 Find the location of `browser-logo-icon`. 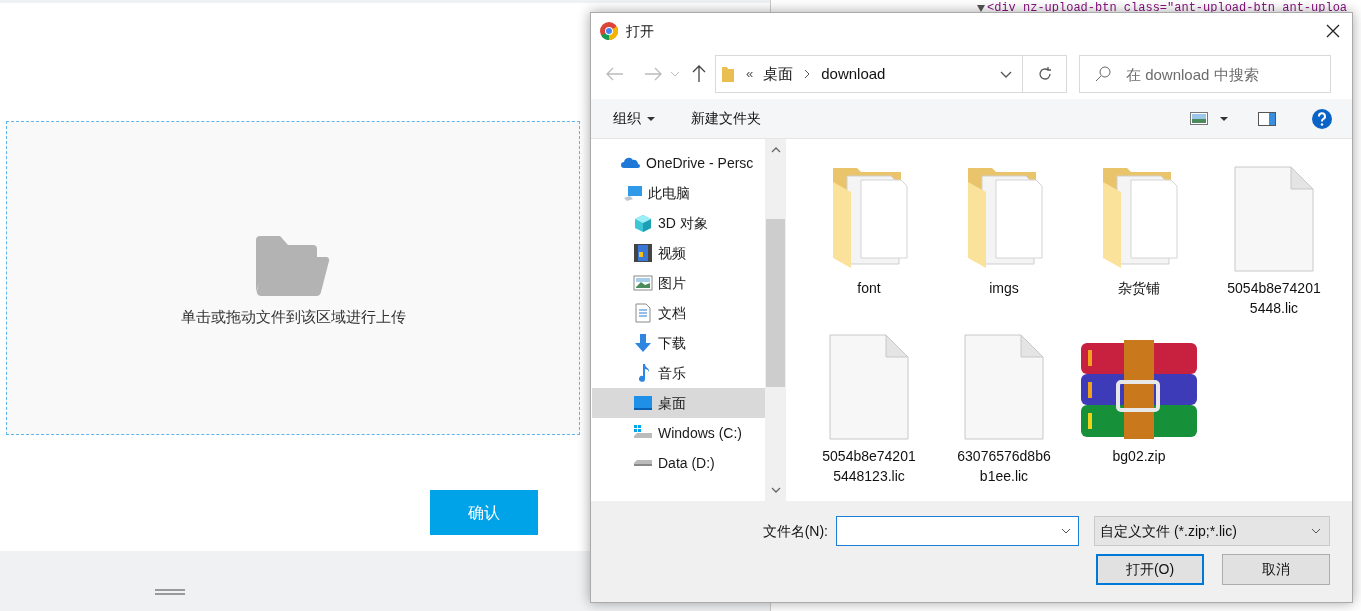

browser-logo-icon is located at coordinates (609, 31).